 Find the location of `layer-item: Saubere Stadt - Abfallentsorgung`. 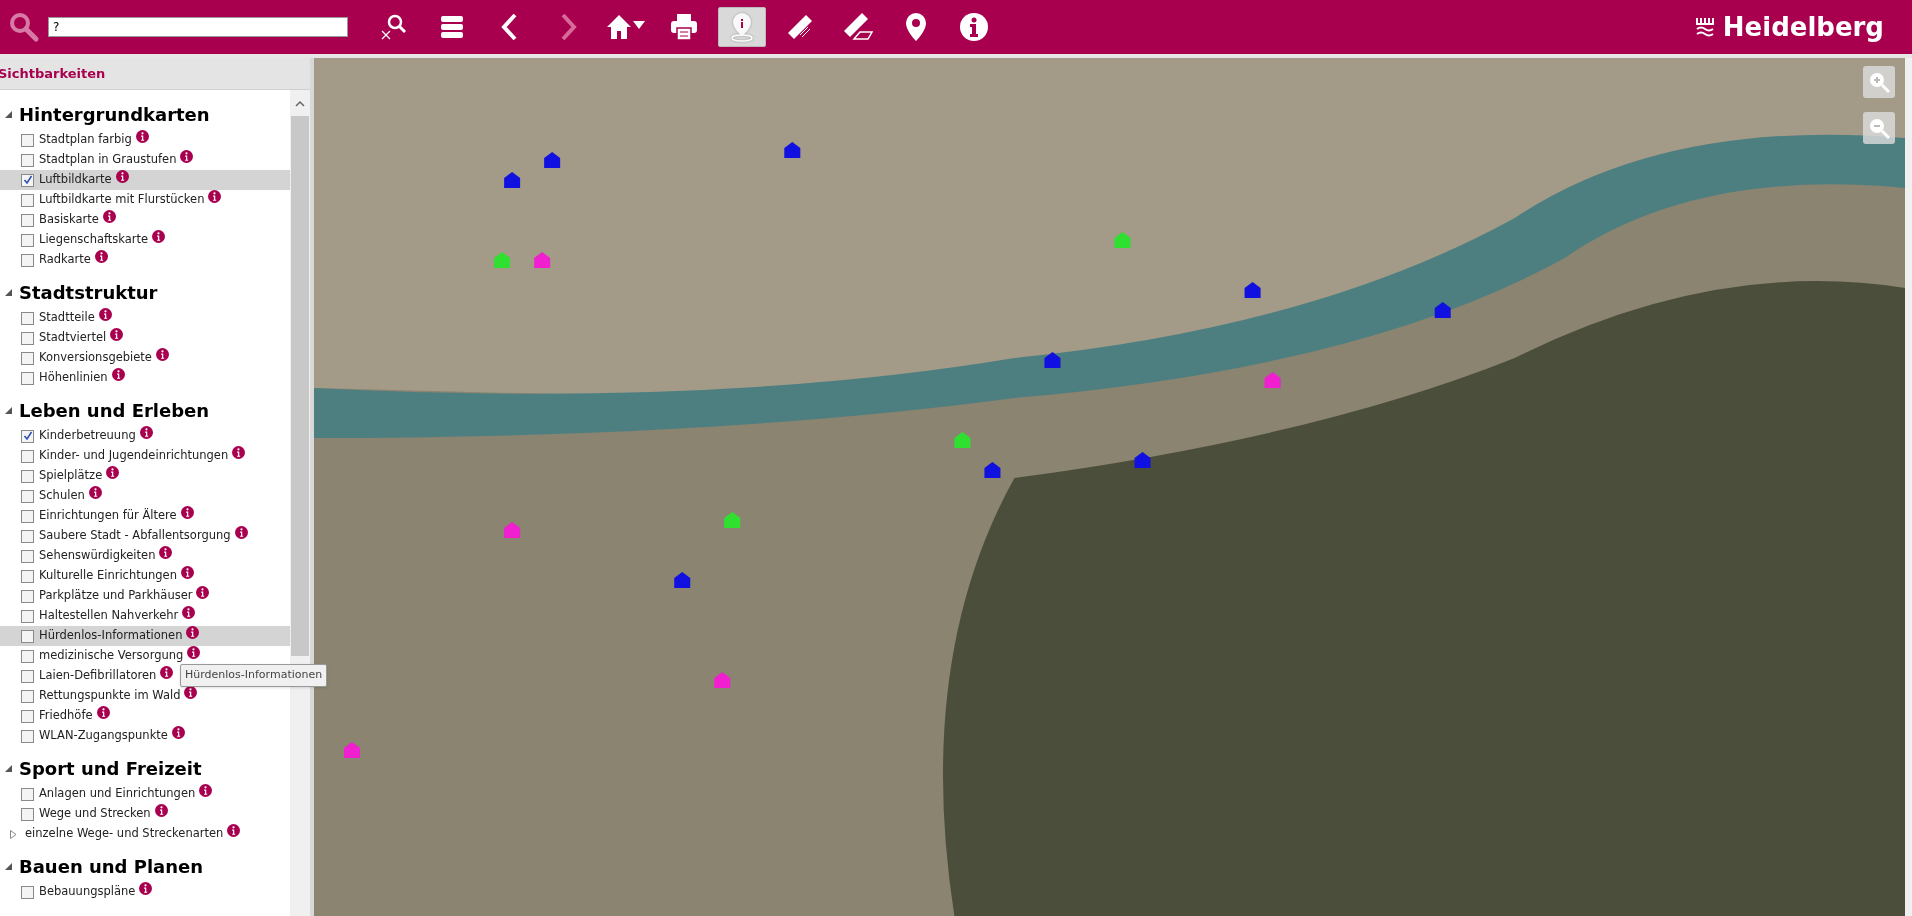

layer-item: Saubere Stadt - Abfallentsorgung is located at coordinates (145, 536).